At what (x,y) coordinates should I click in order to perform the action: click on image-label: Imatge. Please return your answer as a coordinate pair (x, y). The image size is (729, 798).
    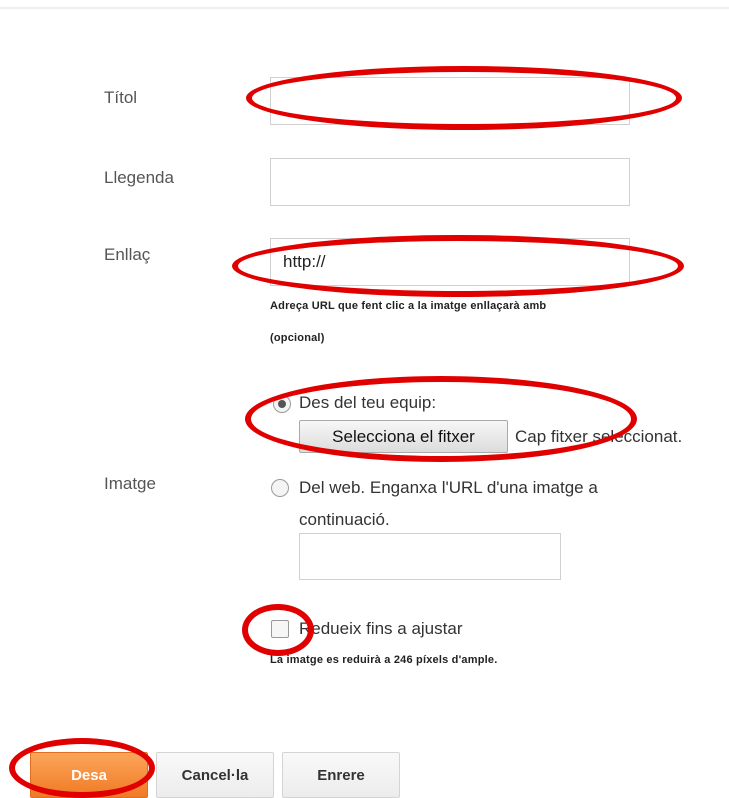
    Looking at the image, I should click on (130, 483).